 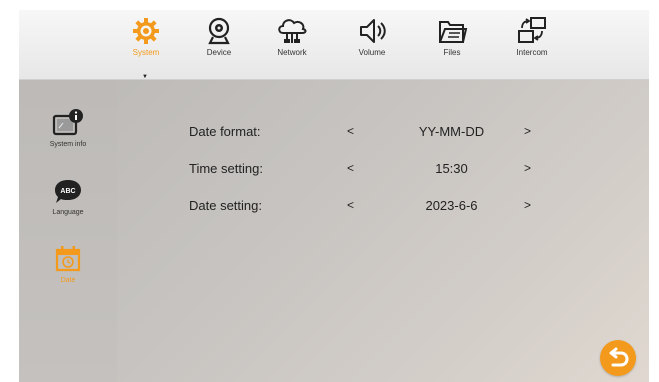 I want to click on time-setting-value: 15:30, so click(x=451, y=168).